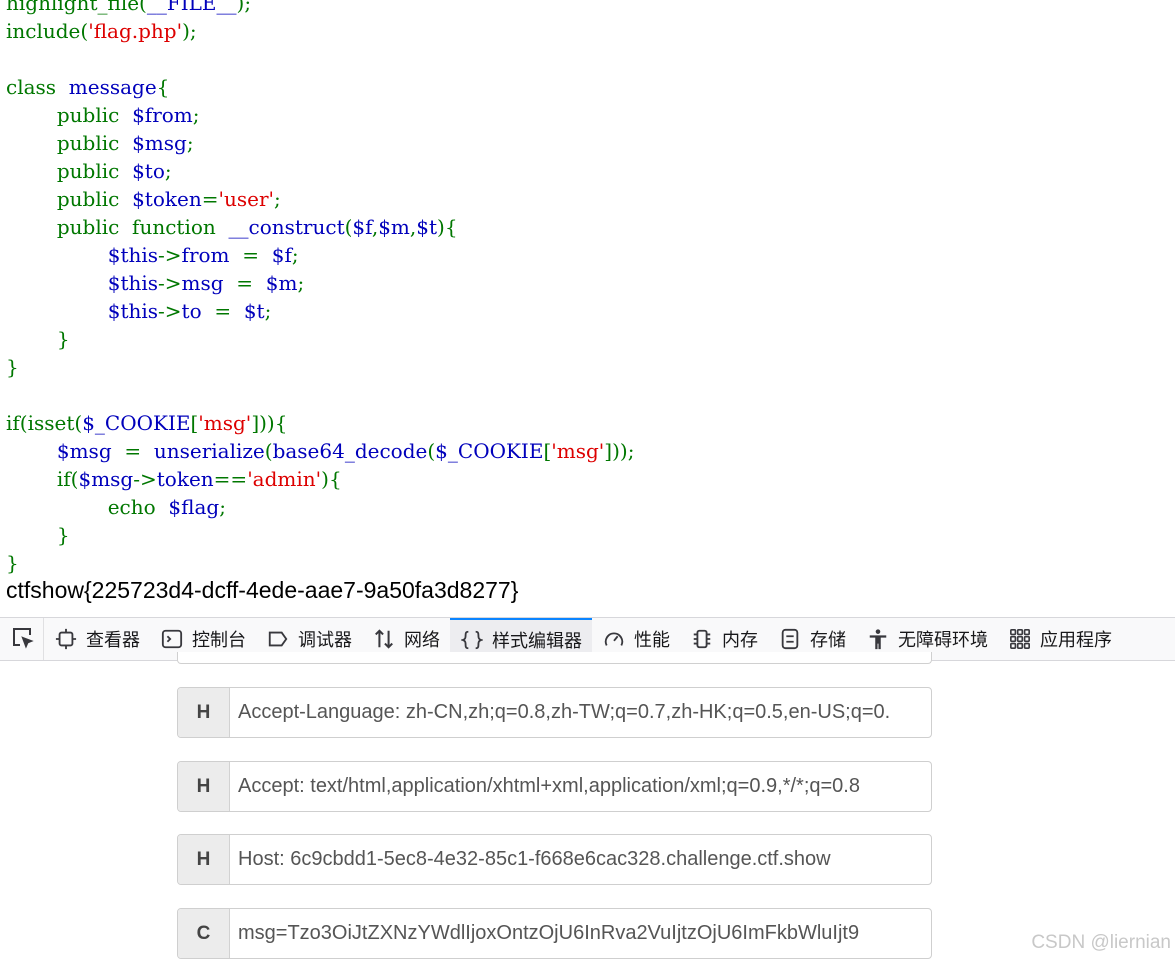 The image size is (1175, 966). I want to click on code-token: include(, so click(47, 31).